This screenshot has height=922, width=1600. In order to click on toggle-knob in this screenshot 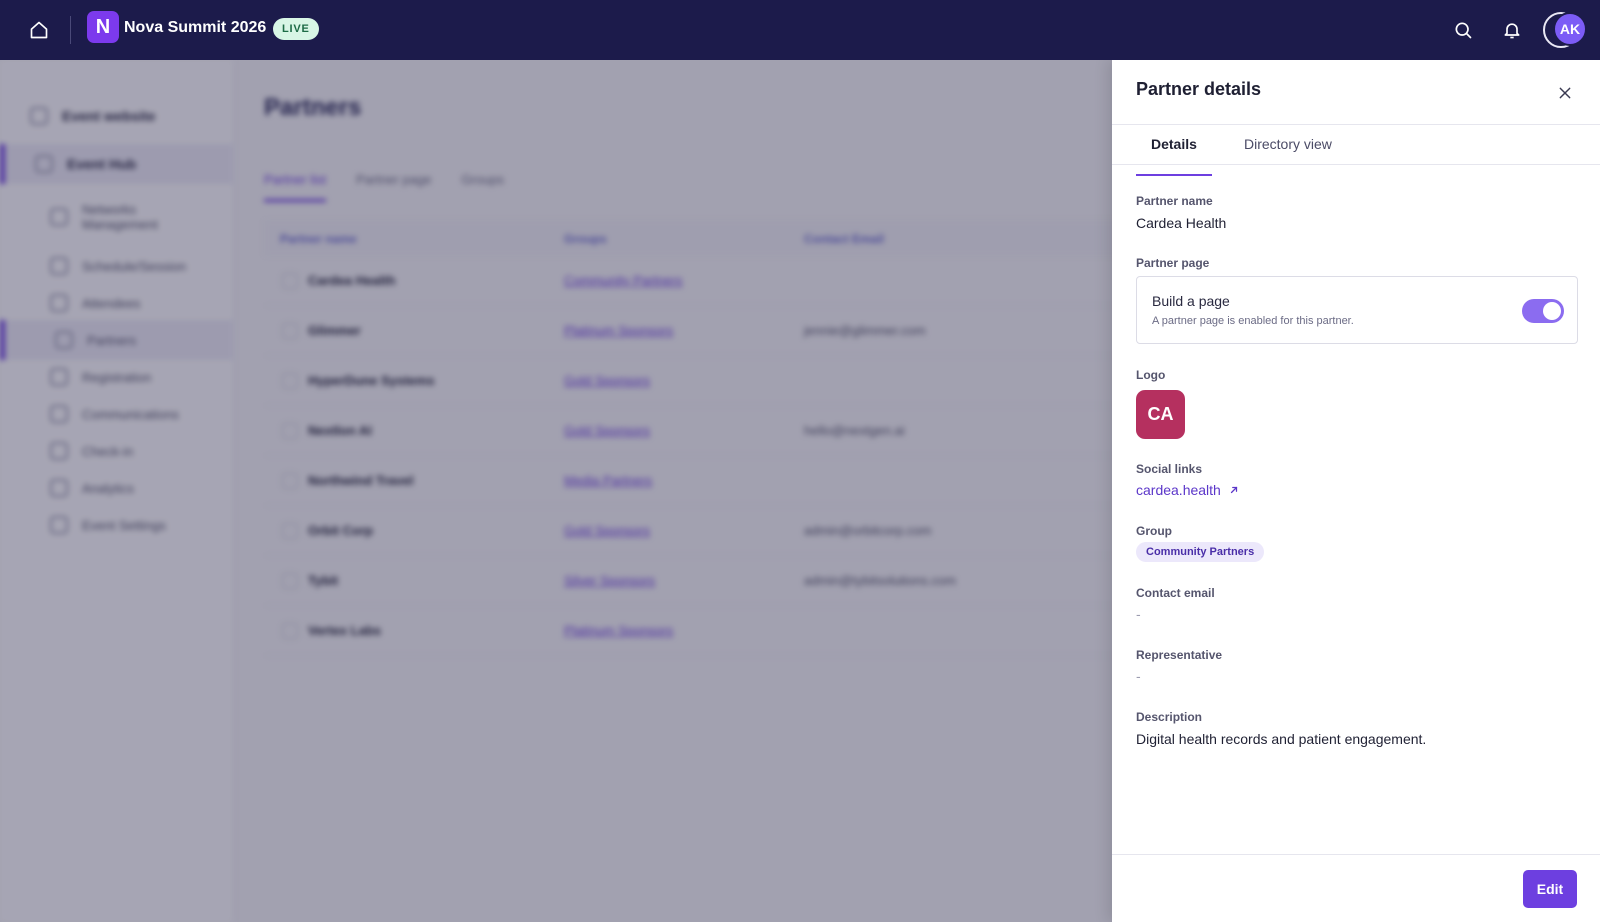, I will do `click(1552, 311)`.